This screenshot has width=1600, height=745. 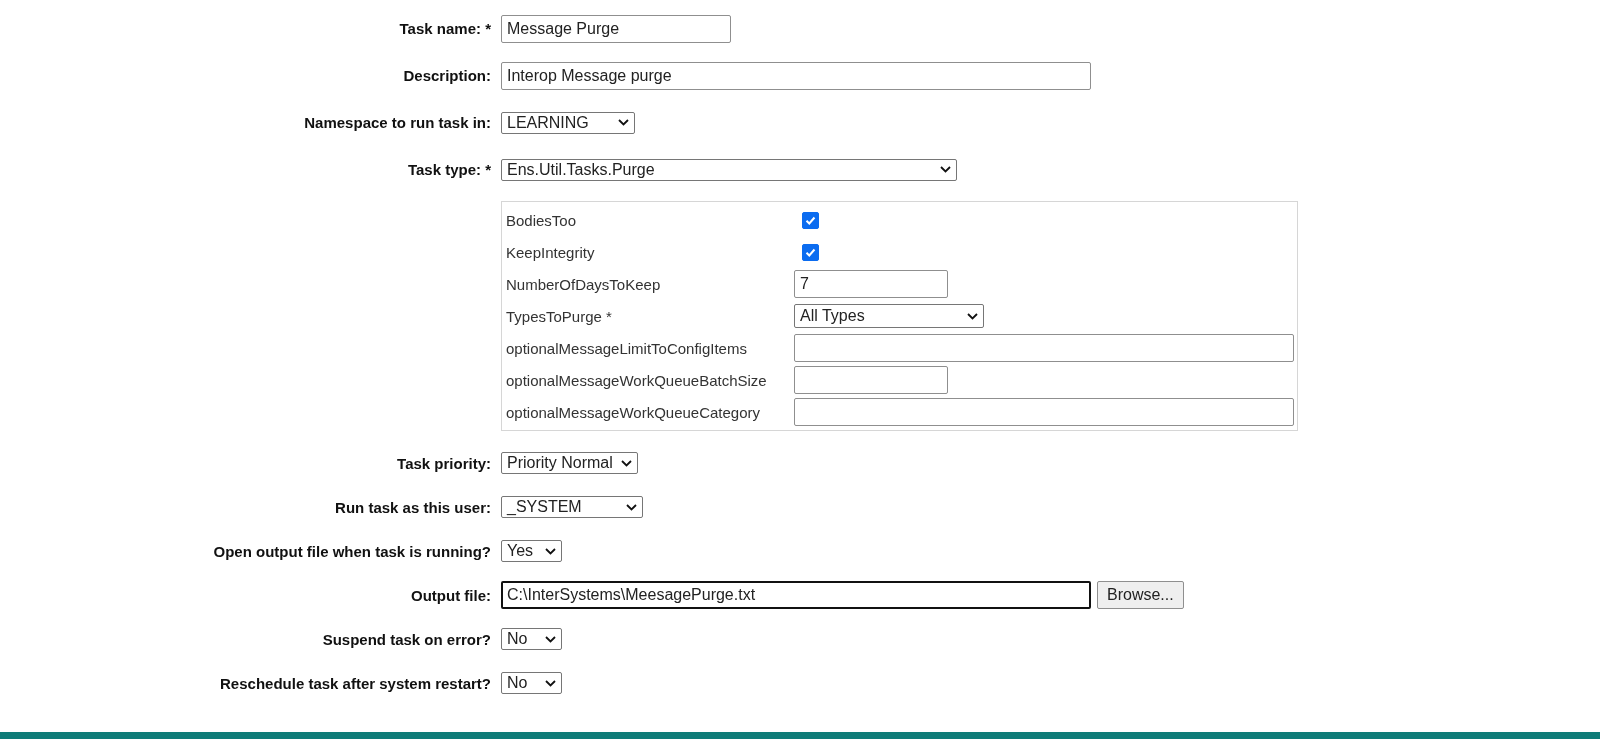 What do you see at coordinates (871, 284) in the screenshot?
I see `input-field: 7` at bounding box center [871, 284].